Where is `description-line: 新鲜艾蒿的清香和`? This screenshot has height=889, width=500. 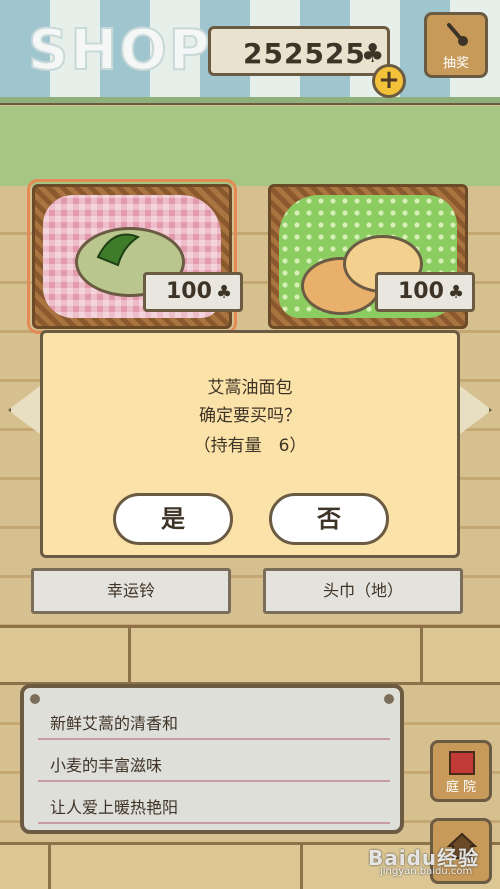
description-line: 新鲜艾蒿的清香和 is located at coordinates (114, 723).